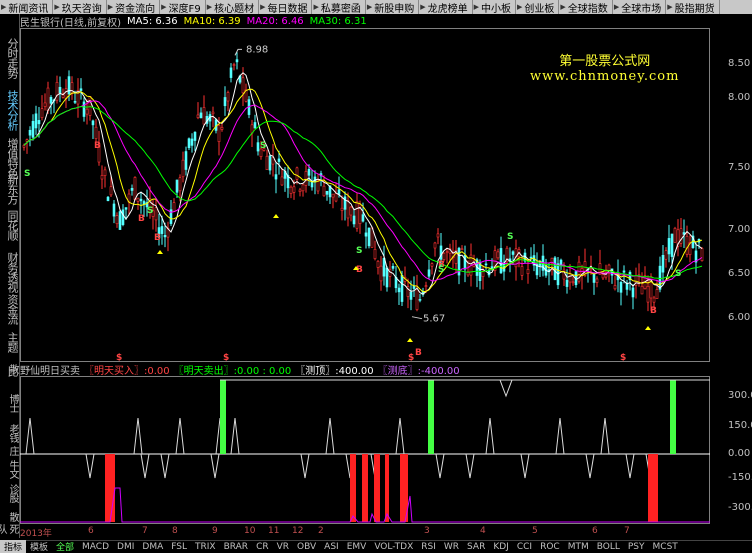 This screenshot has width=752, height=553. I want to click on sell-bar, so click(673, 417).